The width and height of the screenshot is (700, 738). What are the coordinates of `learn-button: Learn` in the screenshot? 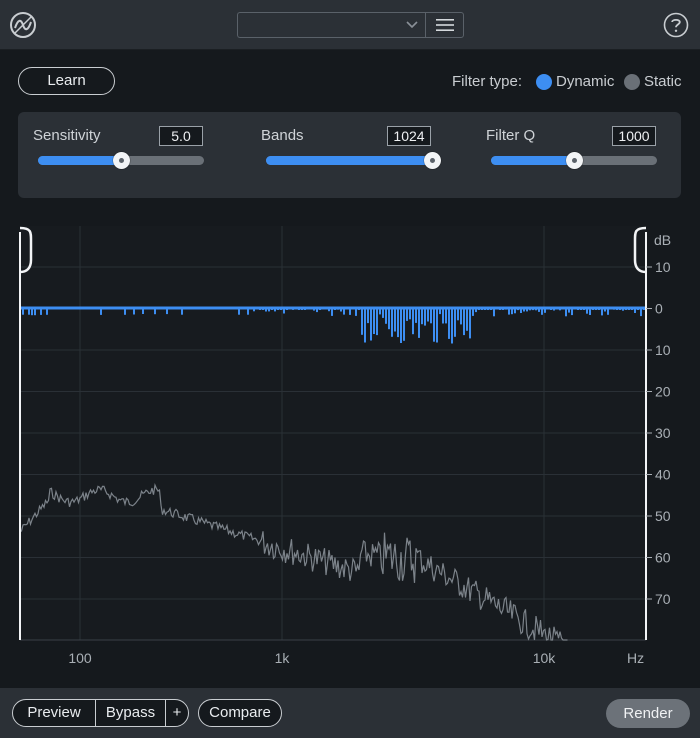 It's located at (66, 81).